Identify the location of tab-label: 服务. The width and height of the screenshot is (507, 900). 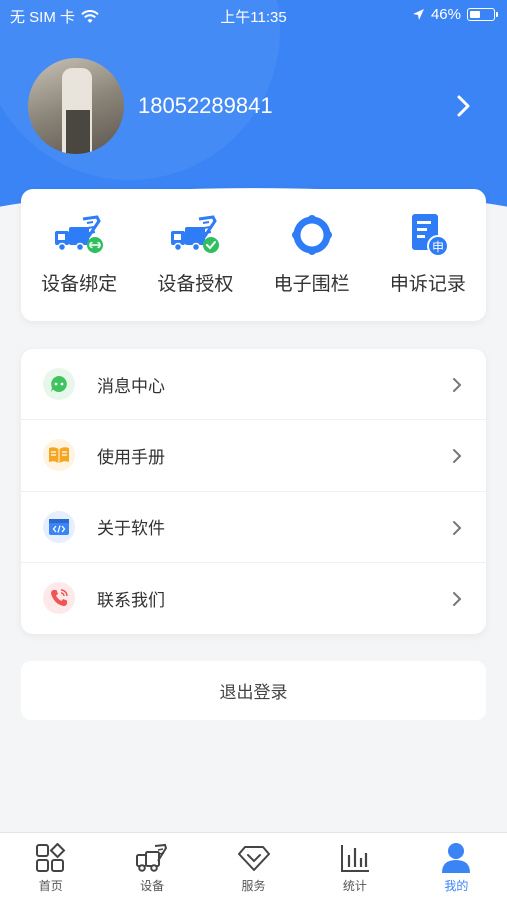
(253, 886).